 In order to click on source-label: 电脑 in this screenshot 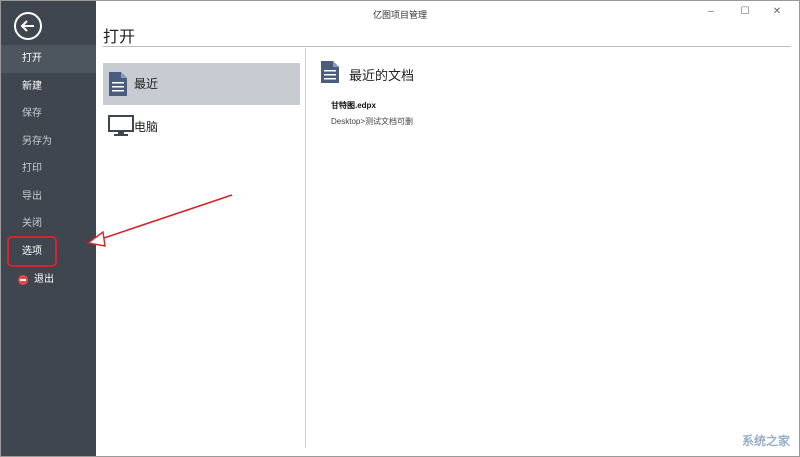, I will do `click(146, 127)`.